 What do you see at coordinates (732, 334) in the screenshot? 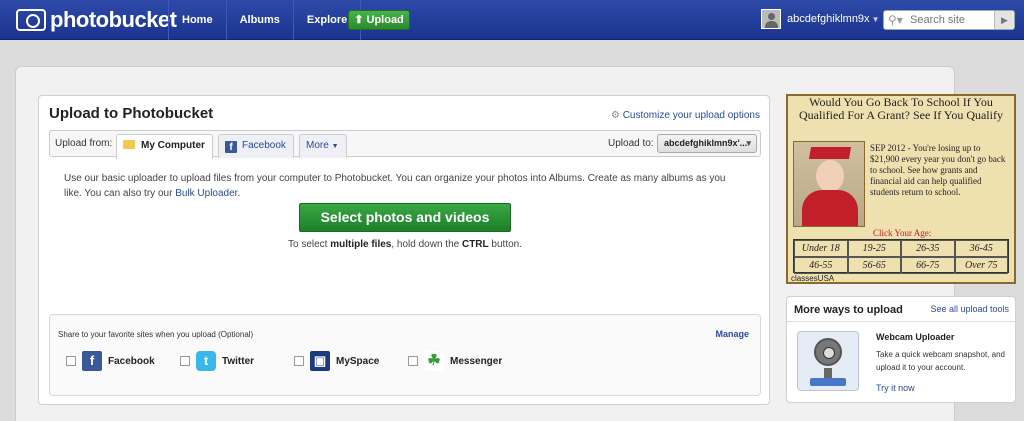
I see `manage-link: Manage` at bounding box center [732, 334].